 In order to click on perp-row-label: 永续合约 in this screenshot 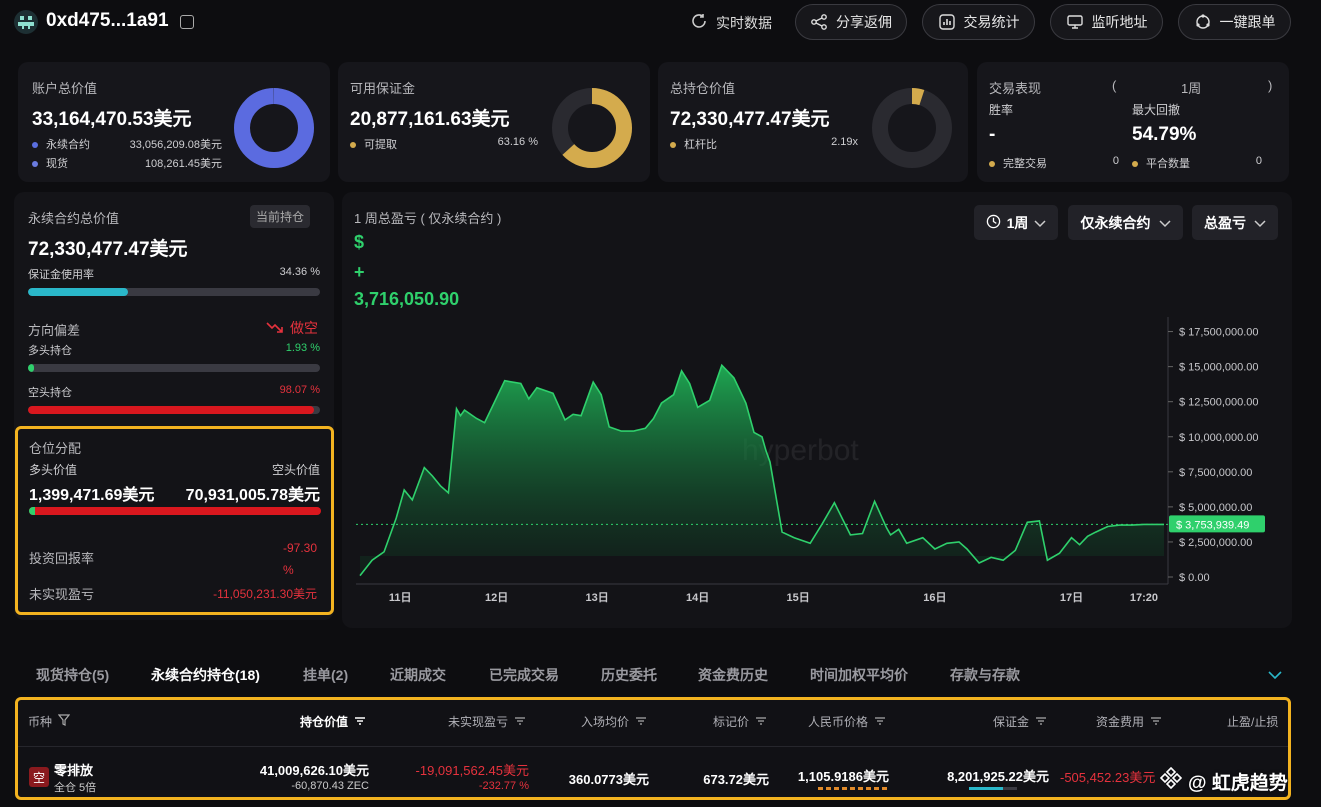, I will do `click(68, 145)`.